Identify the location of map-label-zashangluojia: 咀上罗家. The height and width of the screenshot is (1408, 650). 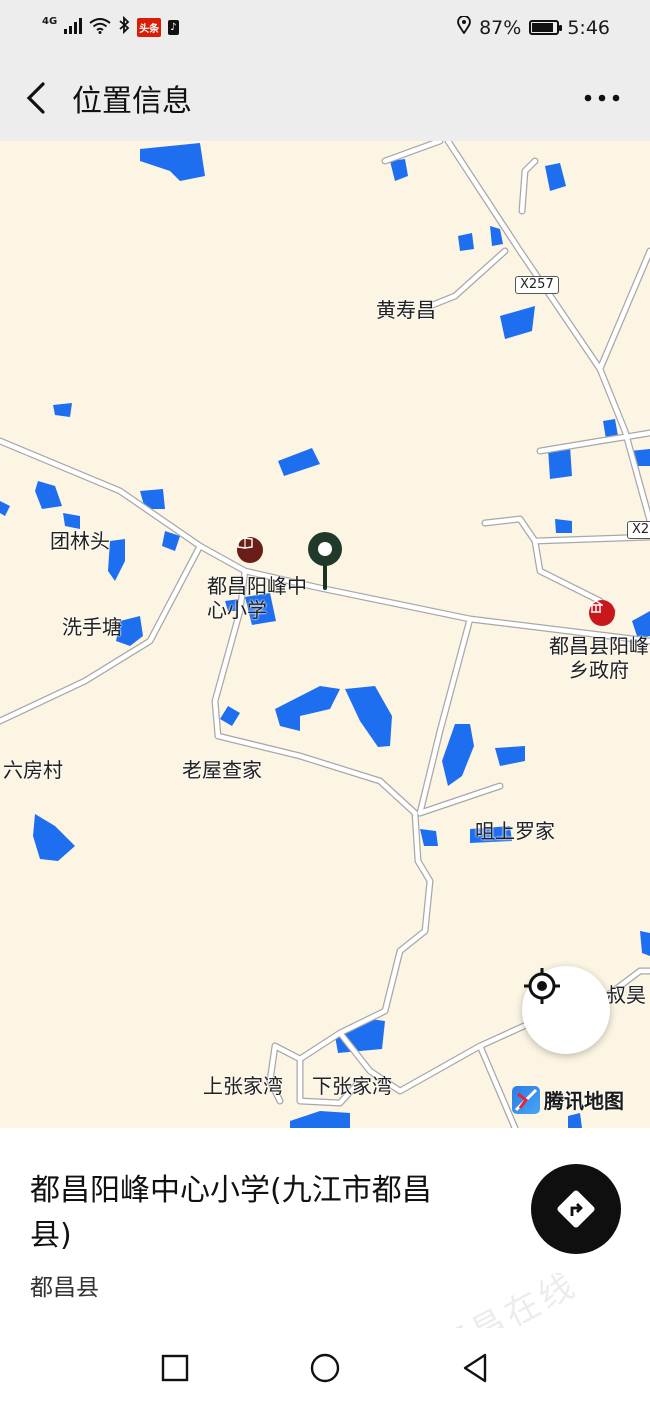
(515, 831).